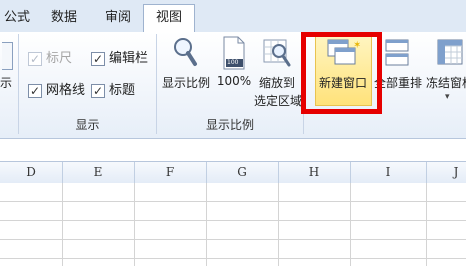 The width and height of the screenshot is (466, 266). What do you see at coordinates (170, 172) in the screenshot?
I see `column-header-f: F` at bounding box center [170, 172].